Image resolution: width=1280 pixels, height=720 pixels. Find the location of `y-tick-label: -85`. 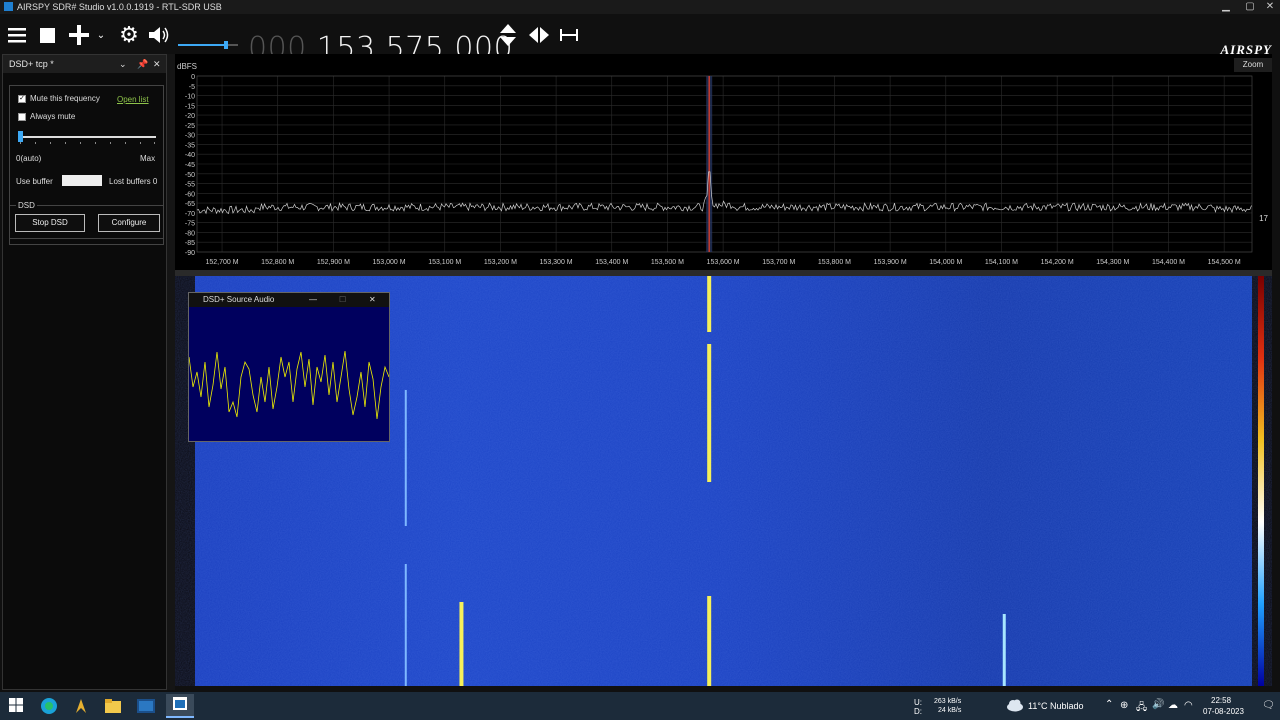

y-tick-label: -85 is located at coordinates (190, 243).